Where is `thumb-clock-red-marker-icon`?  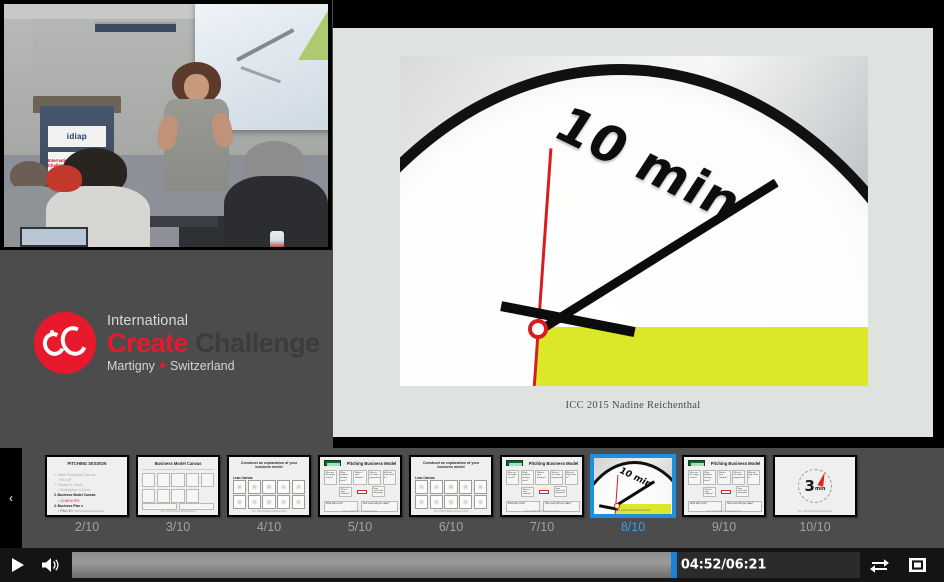 thumb-clock-red-marker-icon is located at coordinates (822, 479).